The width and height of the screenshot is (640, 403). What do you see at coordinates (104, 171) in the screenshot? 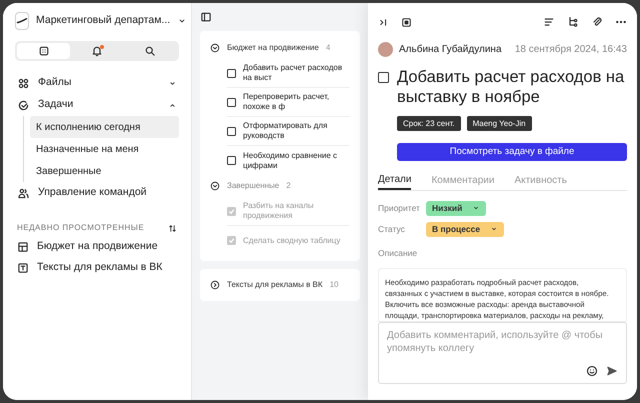
I see `nav-subitem: Завершенные` at bounding box center [104, 171].